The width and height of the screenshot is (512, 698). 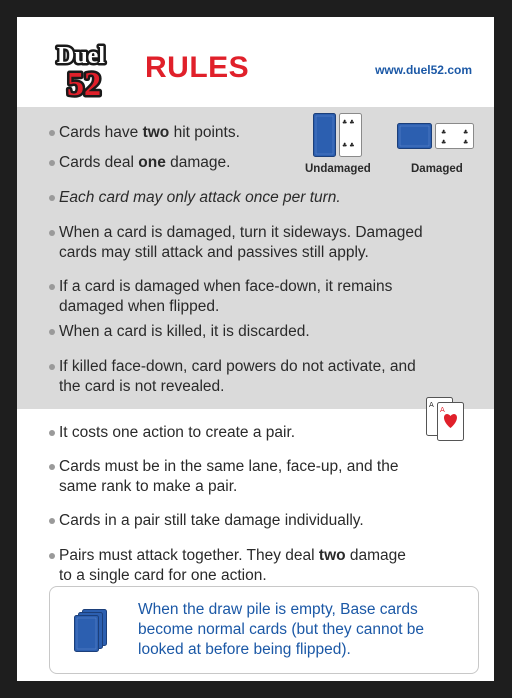 What do you see at coordinates (144, 133) in the screenshot?
I see `rule-hit-points: Cards have two hit points.` at bounding box center [144, 133].